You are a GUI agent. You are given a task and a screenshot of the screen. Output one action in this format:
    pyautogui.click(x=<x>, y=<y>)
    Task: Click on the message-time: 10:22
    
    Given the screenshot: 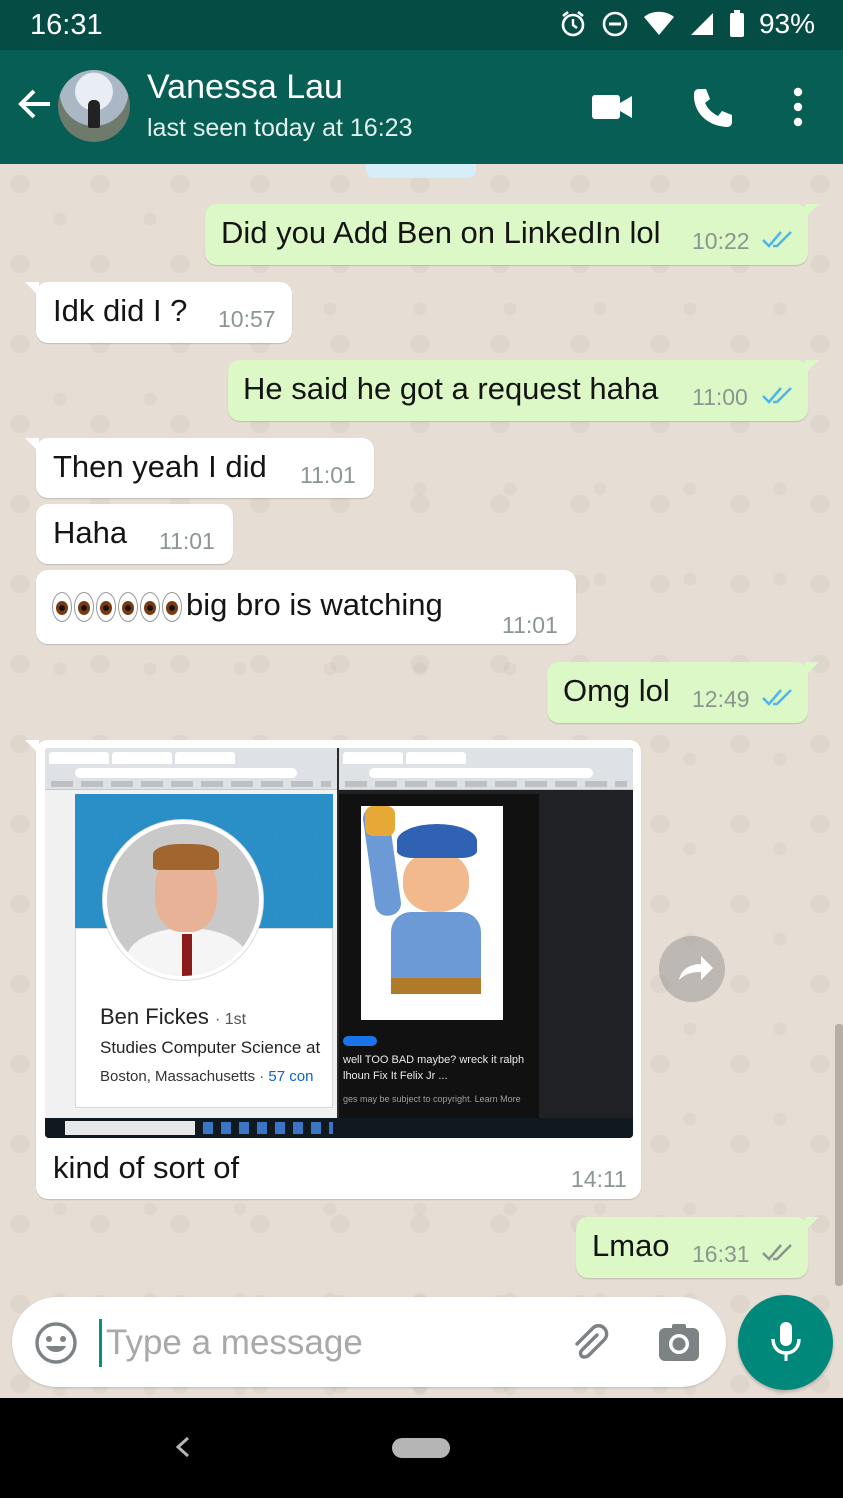 What is the action you would take?
    pyautogui.click(x=721, y=241)
    